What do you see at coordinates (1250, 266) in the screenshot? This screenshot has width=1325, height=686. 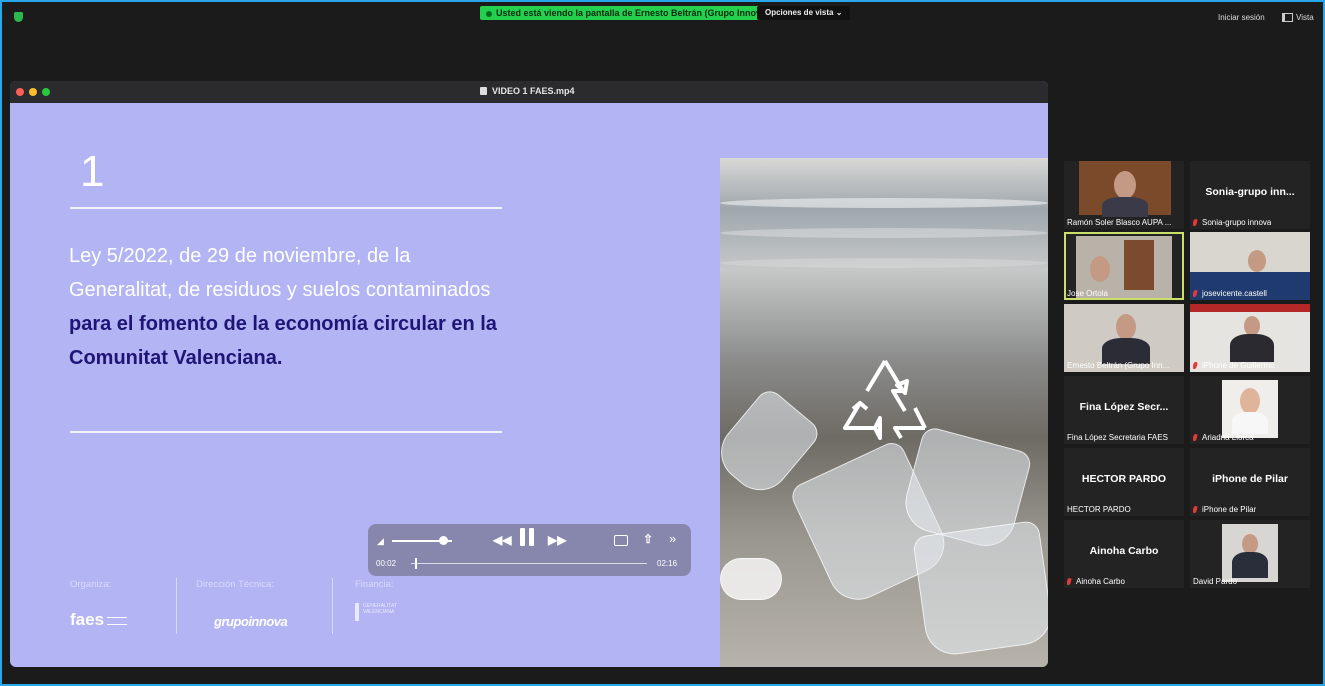 I see `participant-tile: josevicente.castell` at bounding box center [1250, 266].